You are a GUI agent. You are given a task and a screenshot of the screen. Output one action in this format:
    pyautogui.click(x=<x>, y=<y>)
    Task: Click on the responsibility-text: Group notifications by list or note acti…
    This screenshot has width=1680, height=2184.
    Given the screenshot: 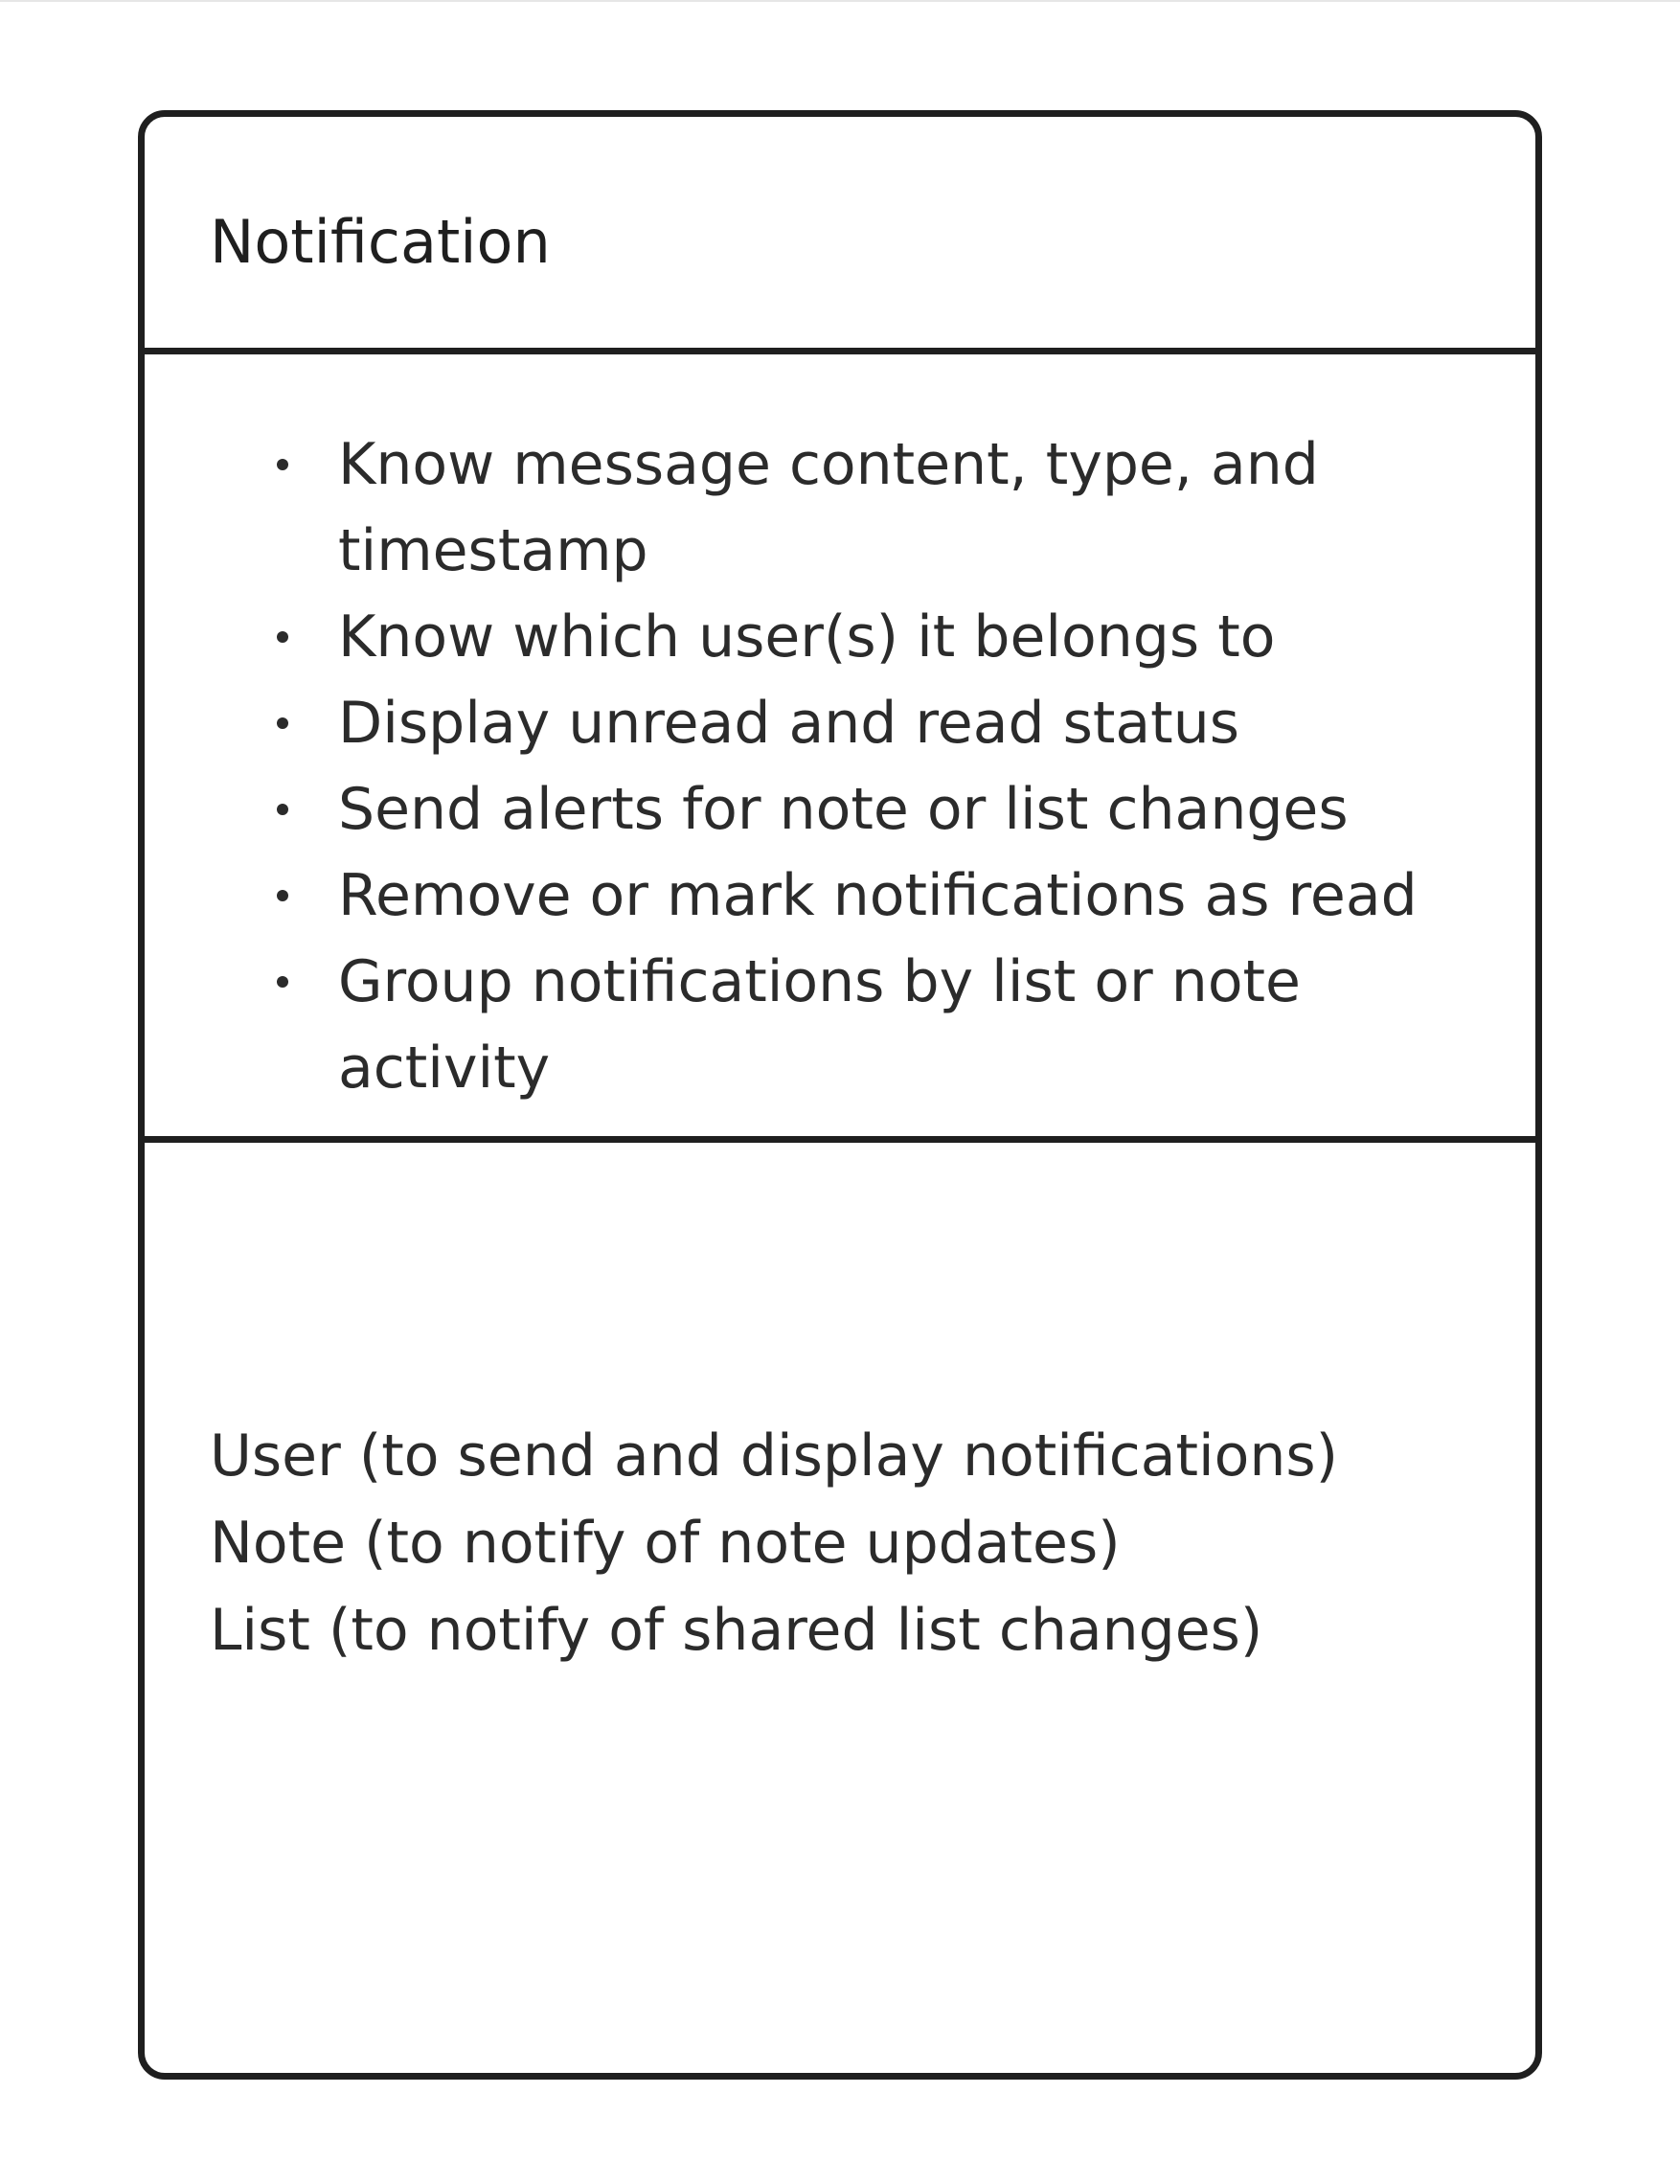 What is the action you would take?
    pyautogui.click(x=820, y=1025)
    